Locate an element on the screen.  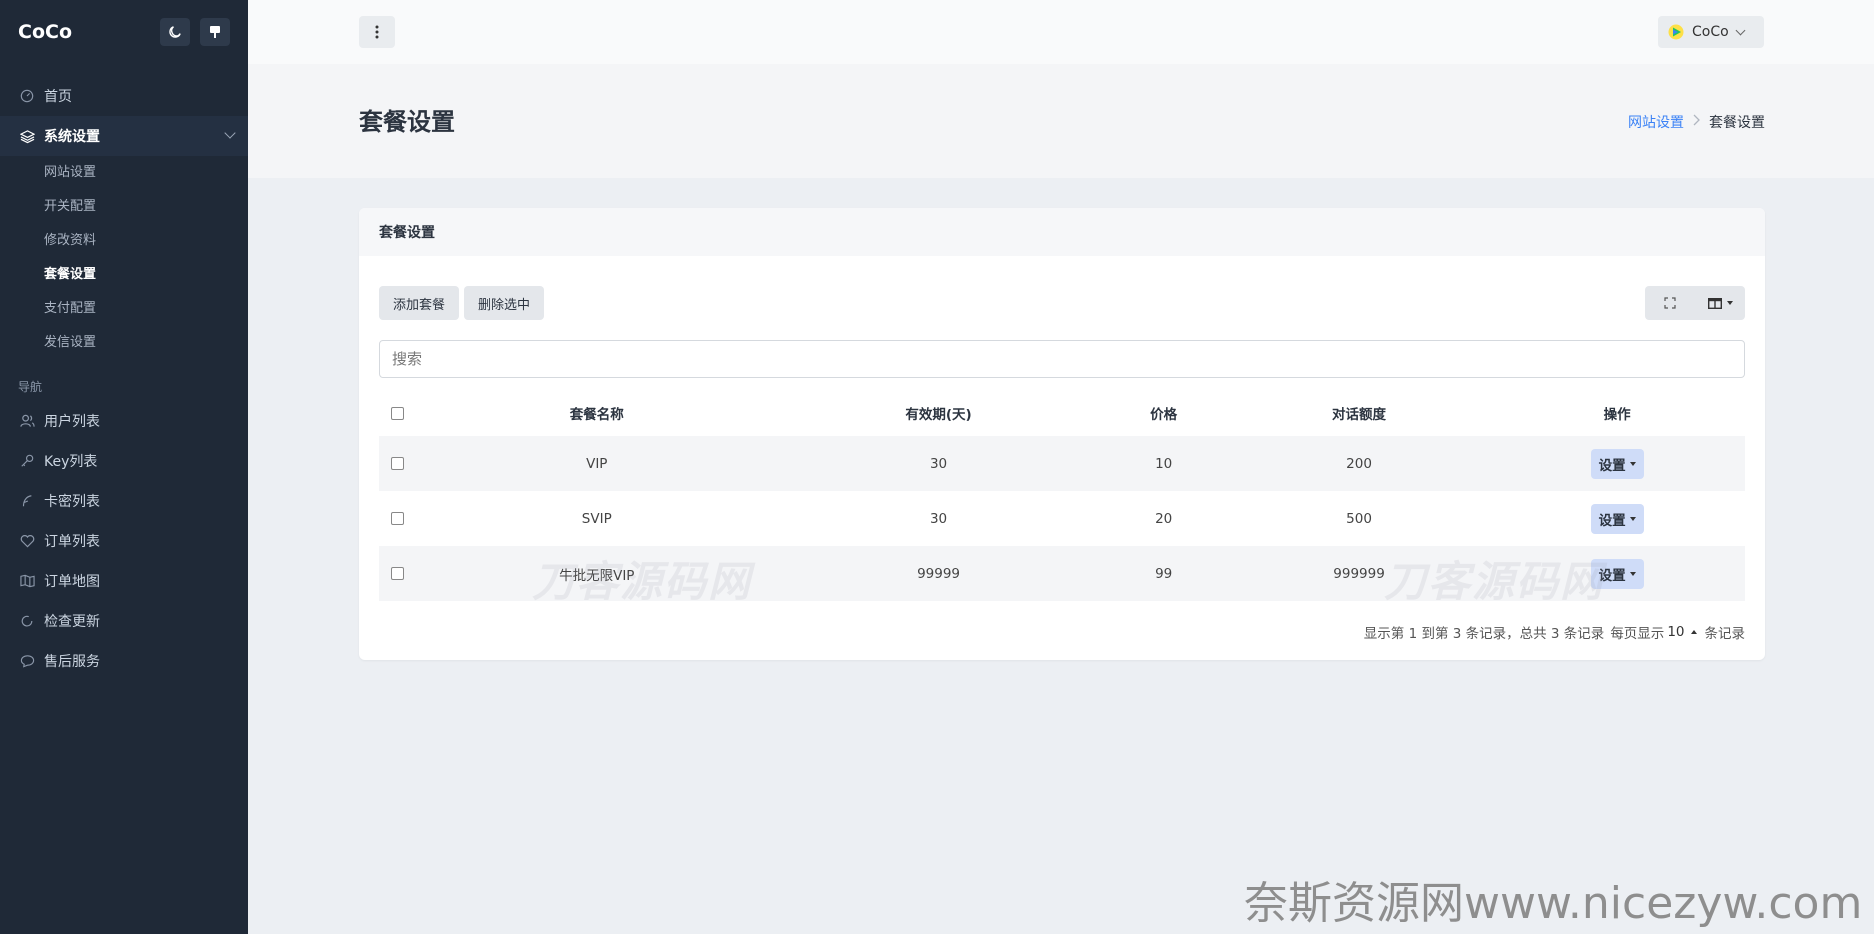
sidebar-item-label: 卡密列表 is located at coordinates (72, 502).